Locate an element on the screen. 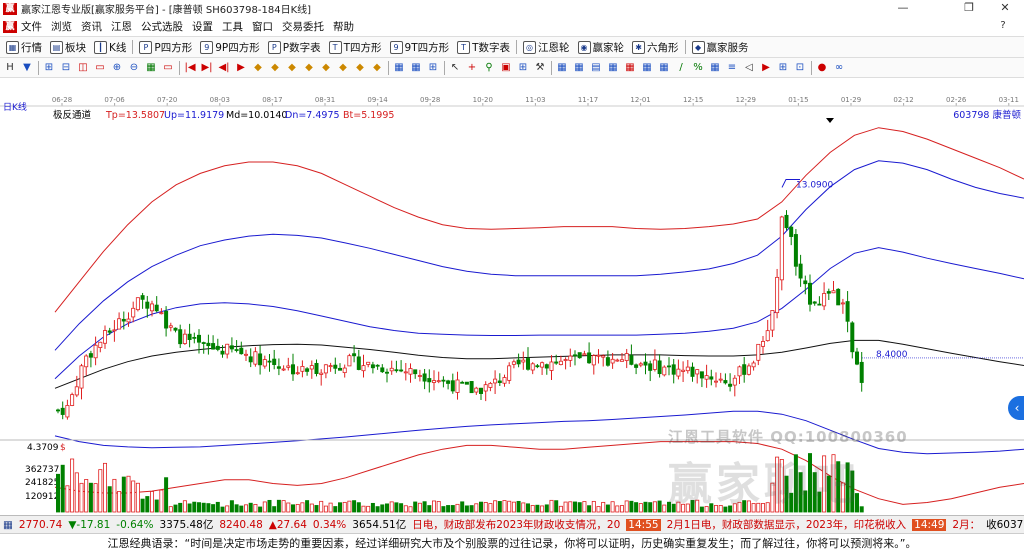  toolbar-hexagon-button: ✱ 六角形 is located at coordinates (655, 47).